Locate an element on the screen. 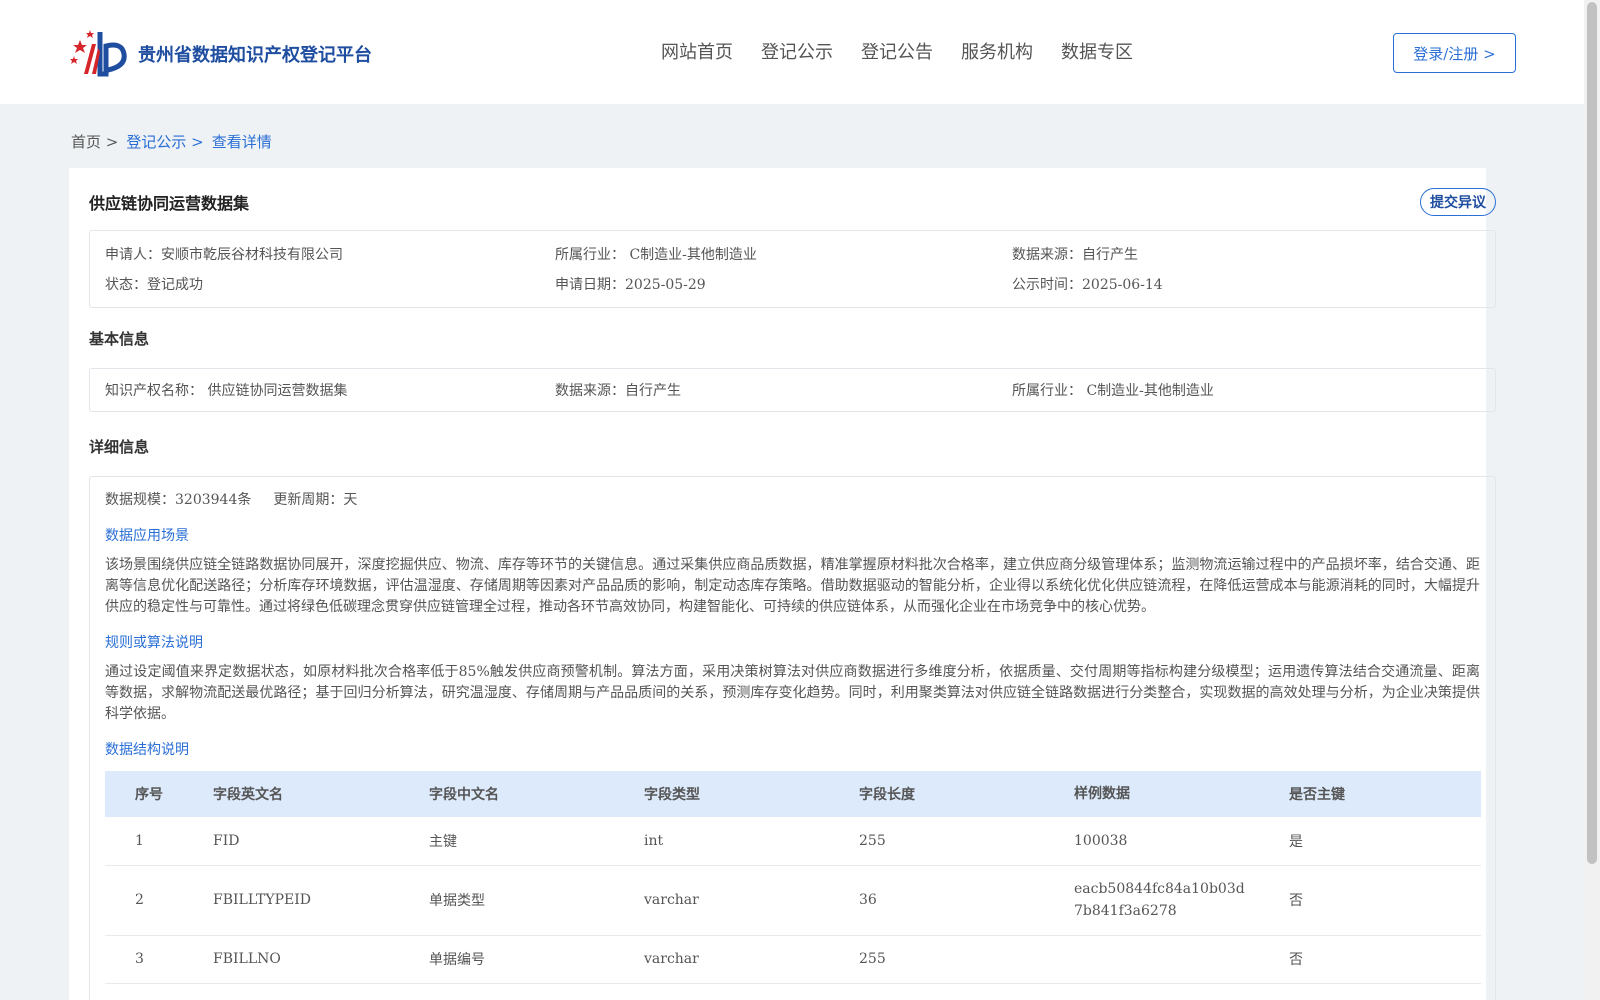 The height and width of the screenshot is (1000, 1600). industry: 所属行业： C制造业-其他制造业 is located at coordinates (656, 255).